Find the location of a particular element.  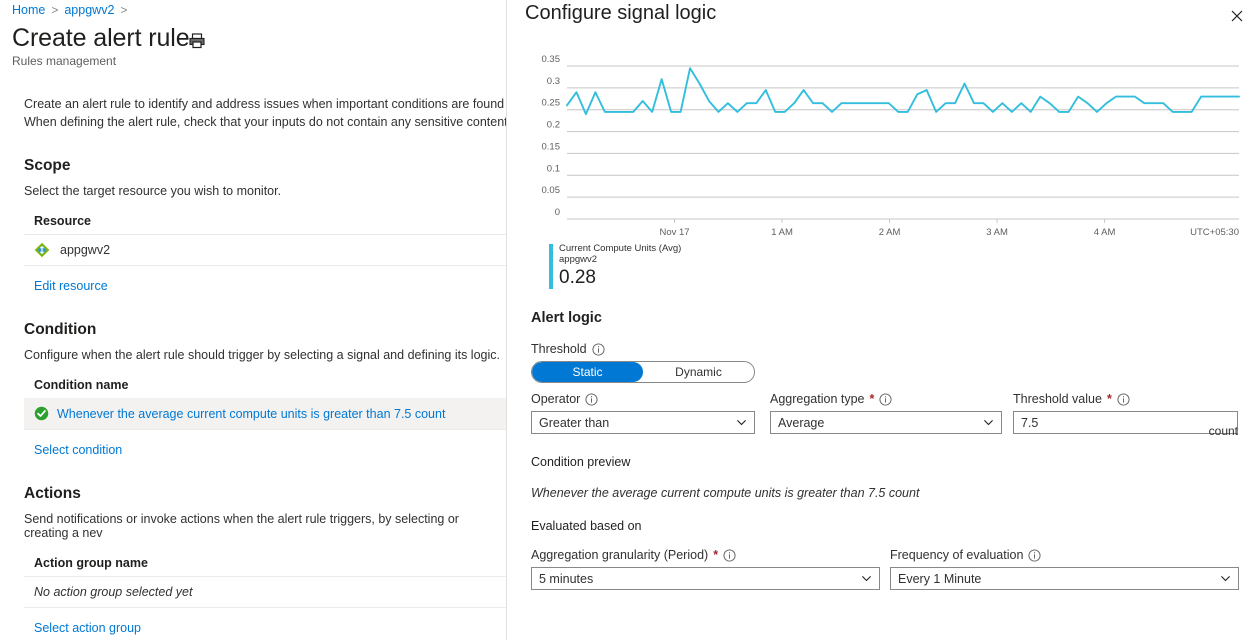

breadcrumb: Home > appgwv2 > is located at coordinates (69, 10).